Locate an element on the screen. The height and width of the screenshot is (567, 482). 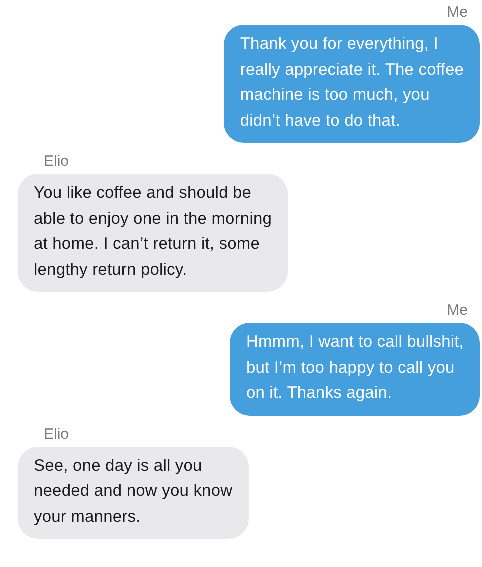
received-message-bubble: You like coffee and should be able to enjoy one in the morning at home. I can’t return it, some lengthy return policy. is located at coordinates (153, 233).